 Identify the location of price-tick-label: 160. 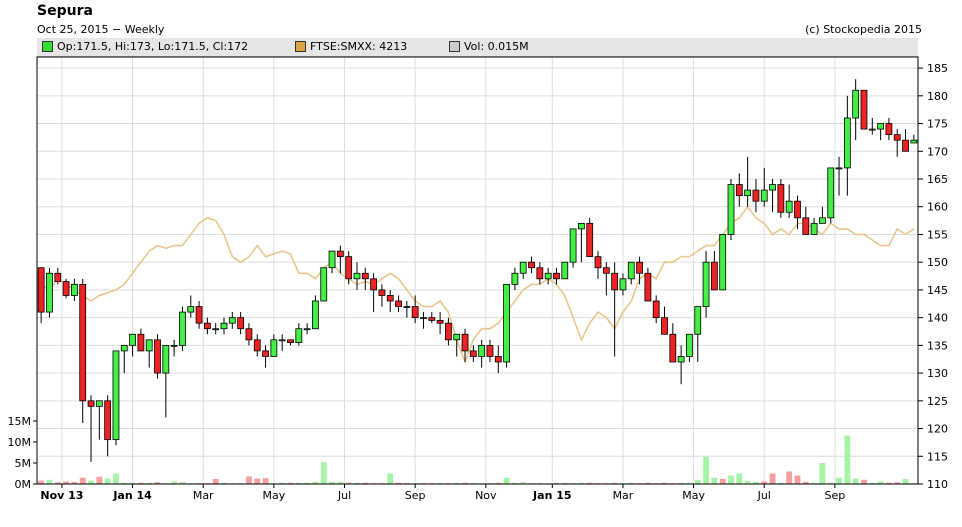
(937, 207).